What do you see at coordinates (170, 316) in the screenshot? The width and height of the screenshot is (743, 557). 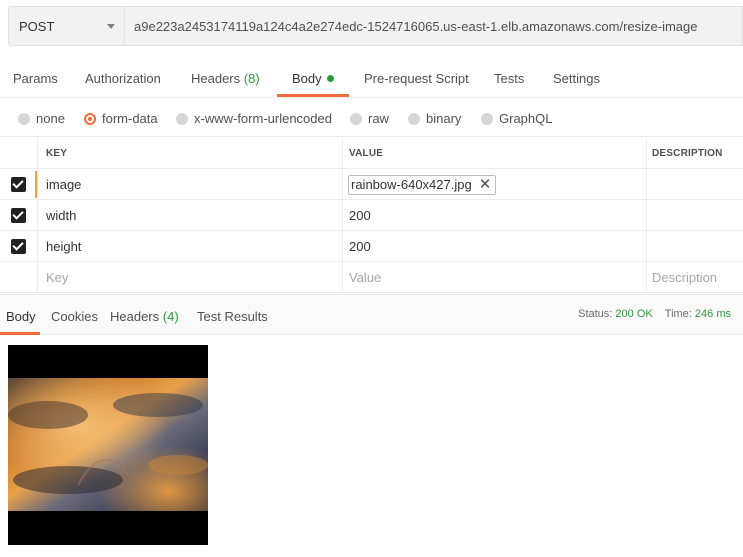 I see `response-headers-count: (4)` at bounding box center [170, 316].